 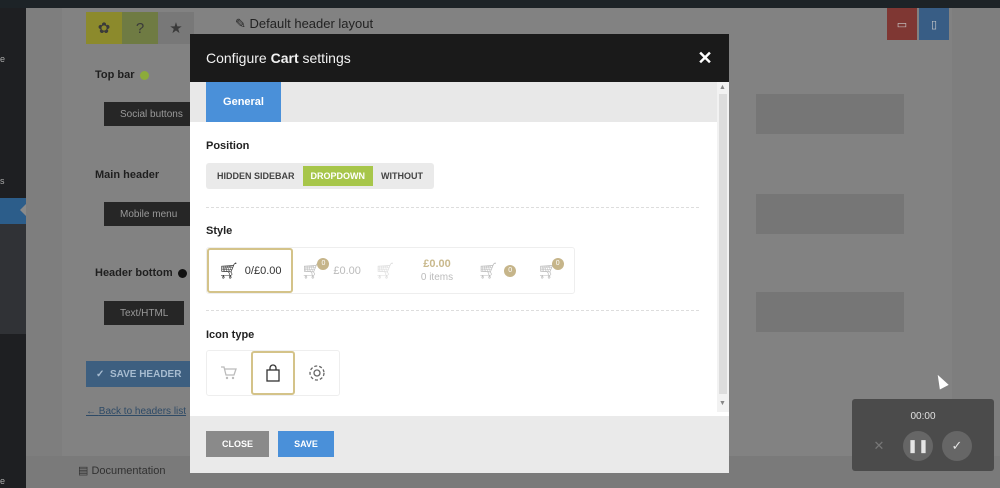 What do you see at coordinates (304, 24) in the screenshot?
I see `header-layout-title: ✎ Default header layout` at bounding box center [304, 24].